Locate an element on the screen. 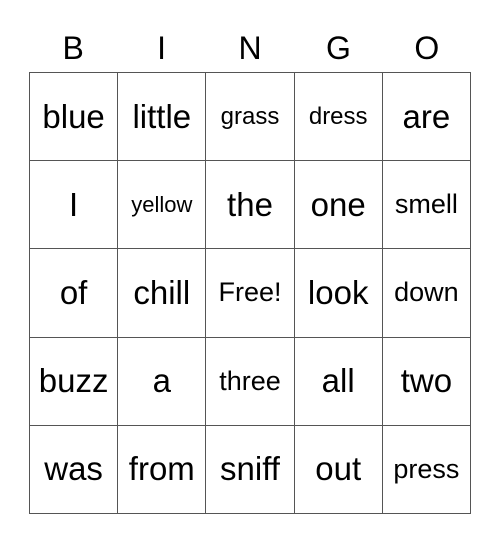  bingo-cell: out is located at coordinates (338, 469).